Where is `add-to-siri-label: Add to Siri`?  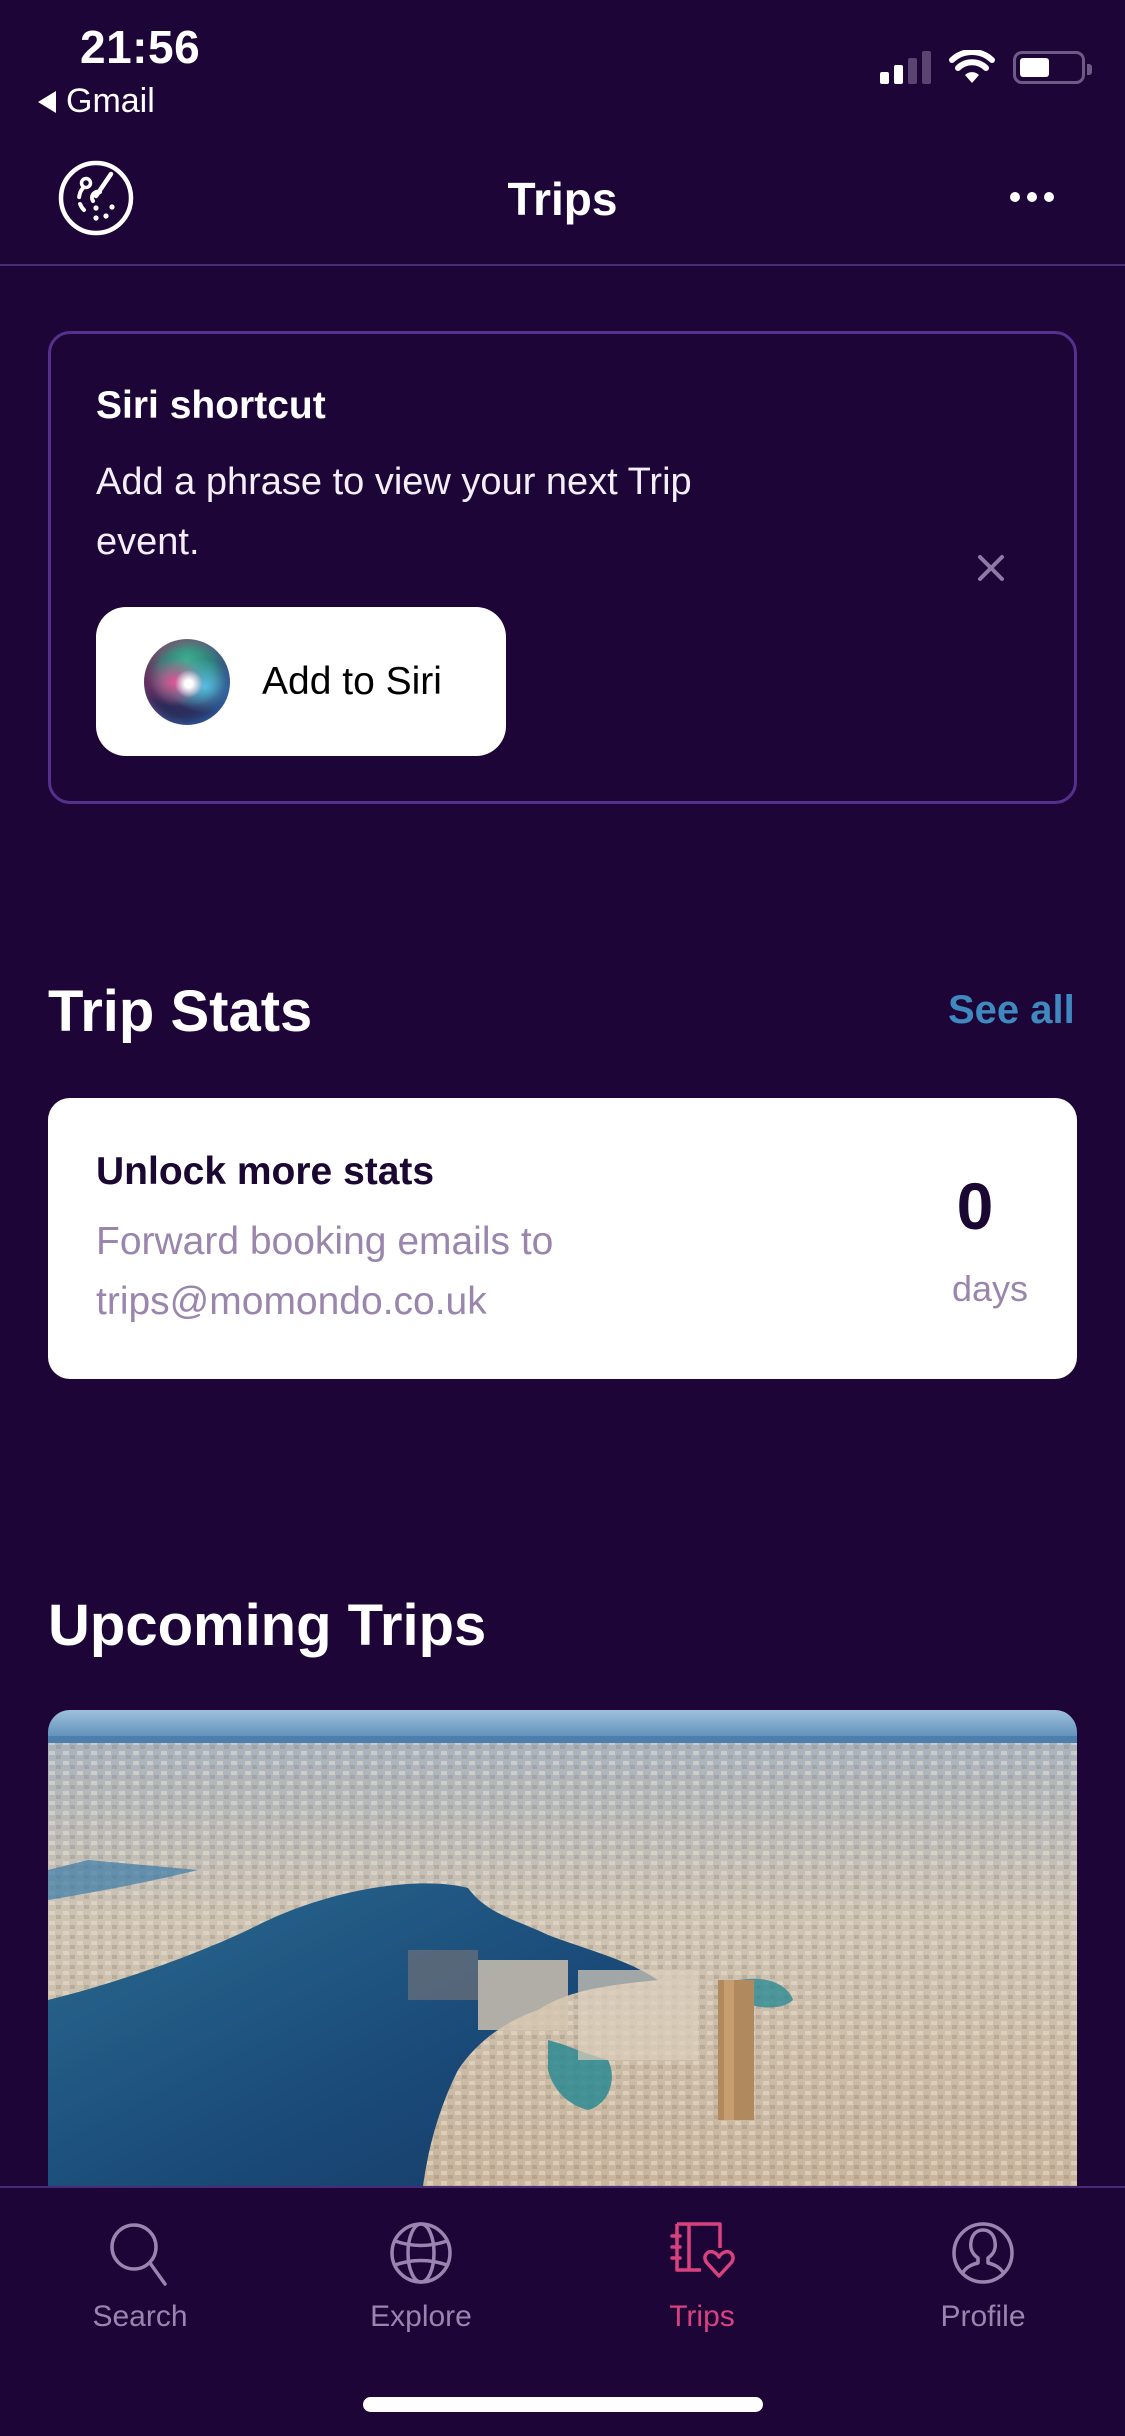
add-to-siri-label: Add to Siri is located at coordinates (352, 681).